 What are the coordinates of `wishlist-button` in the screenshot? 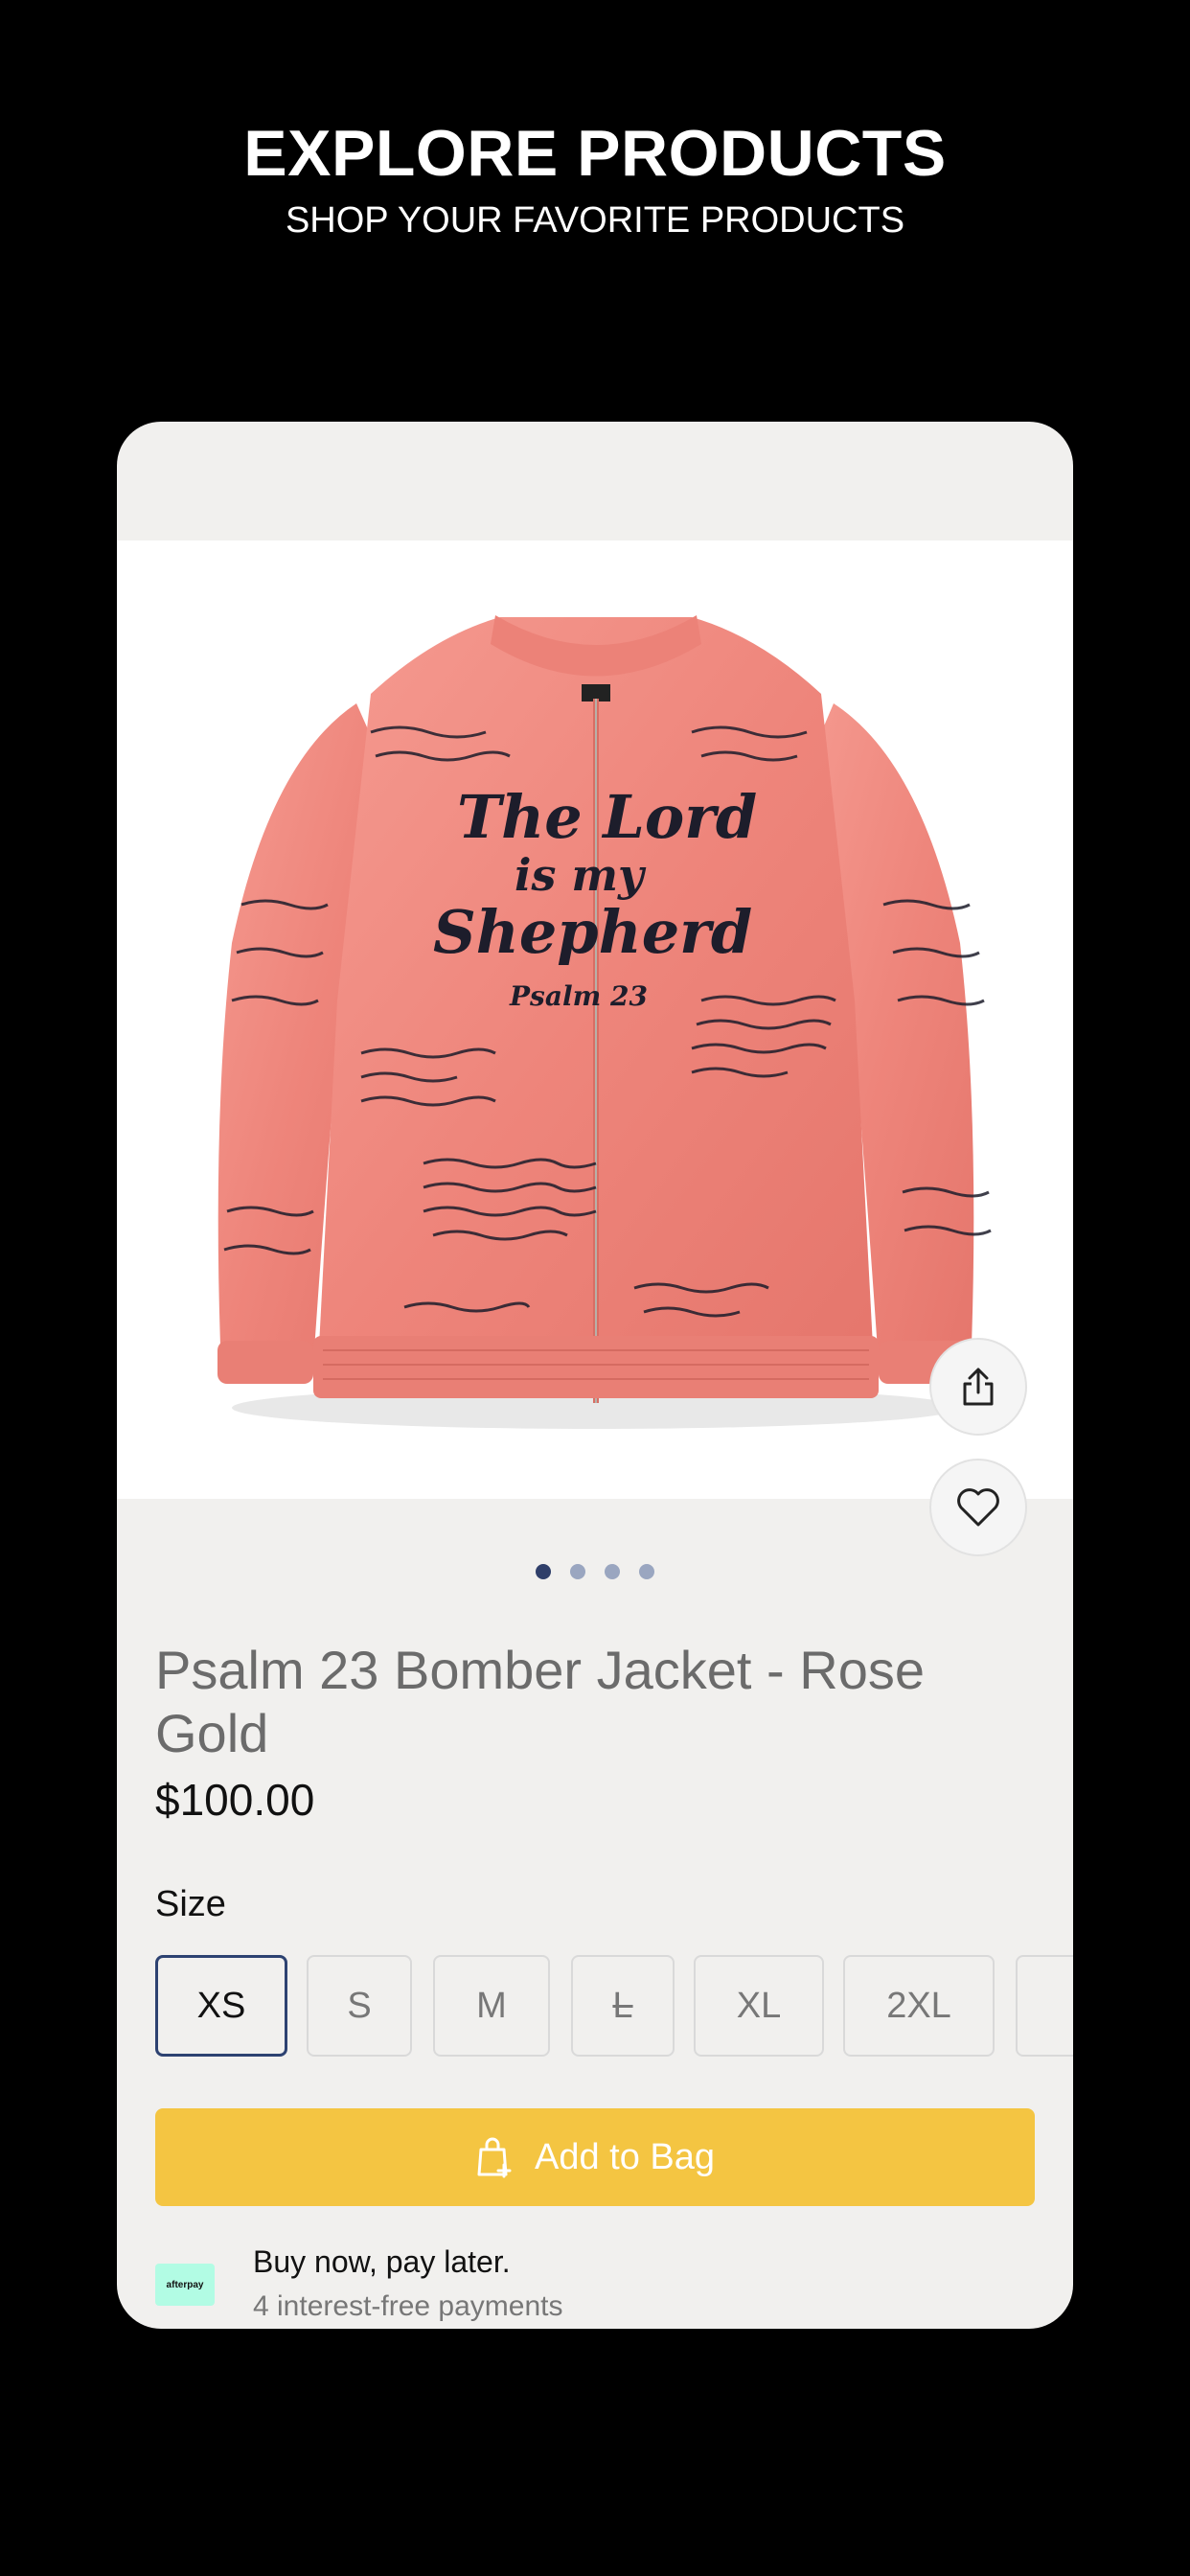 It's located at (978, 1507).